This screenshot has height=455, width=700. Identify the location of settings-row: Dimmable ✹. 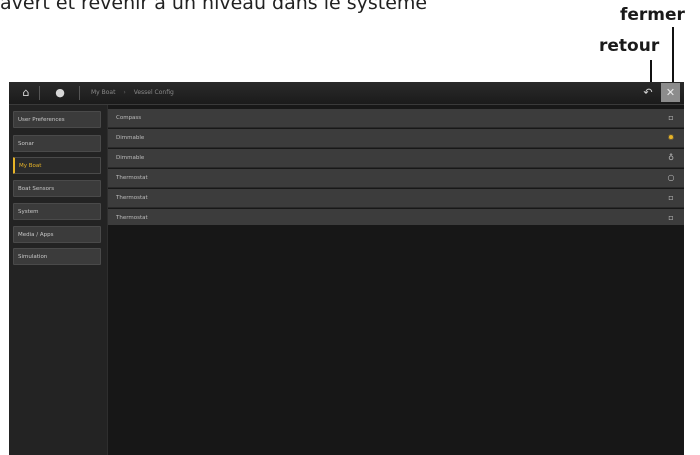
(396, 138).